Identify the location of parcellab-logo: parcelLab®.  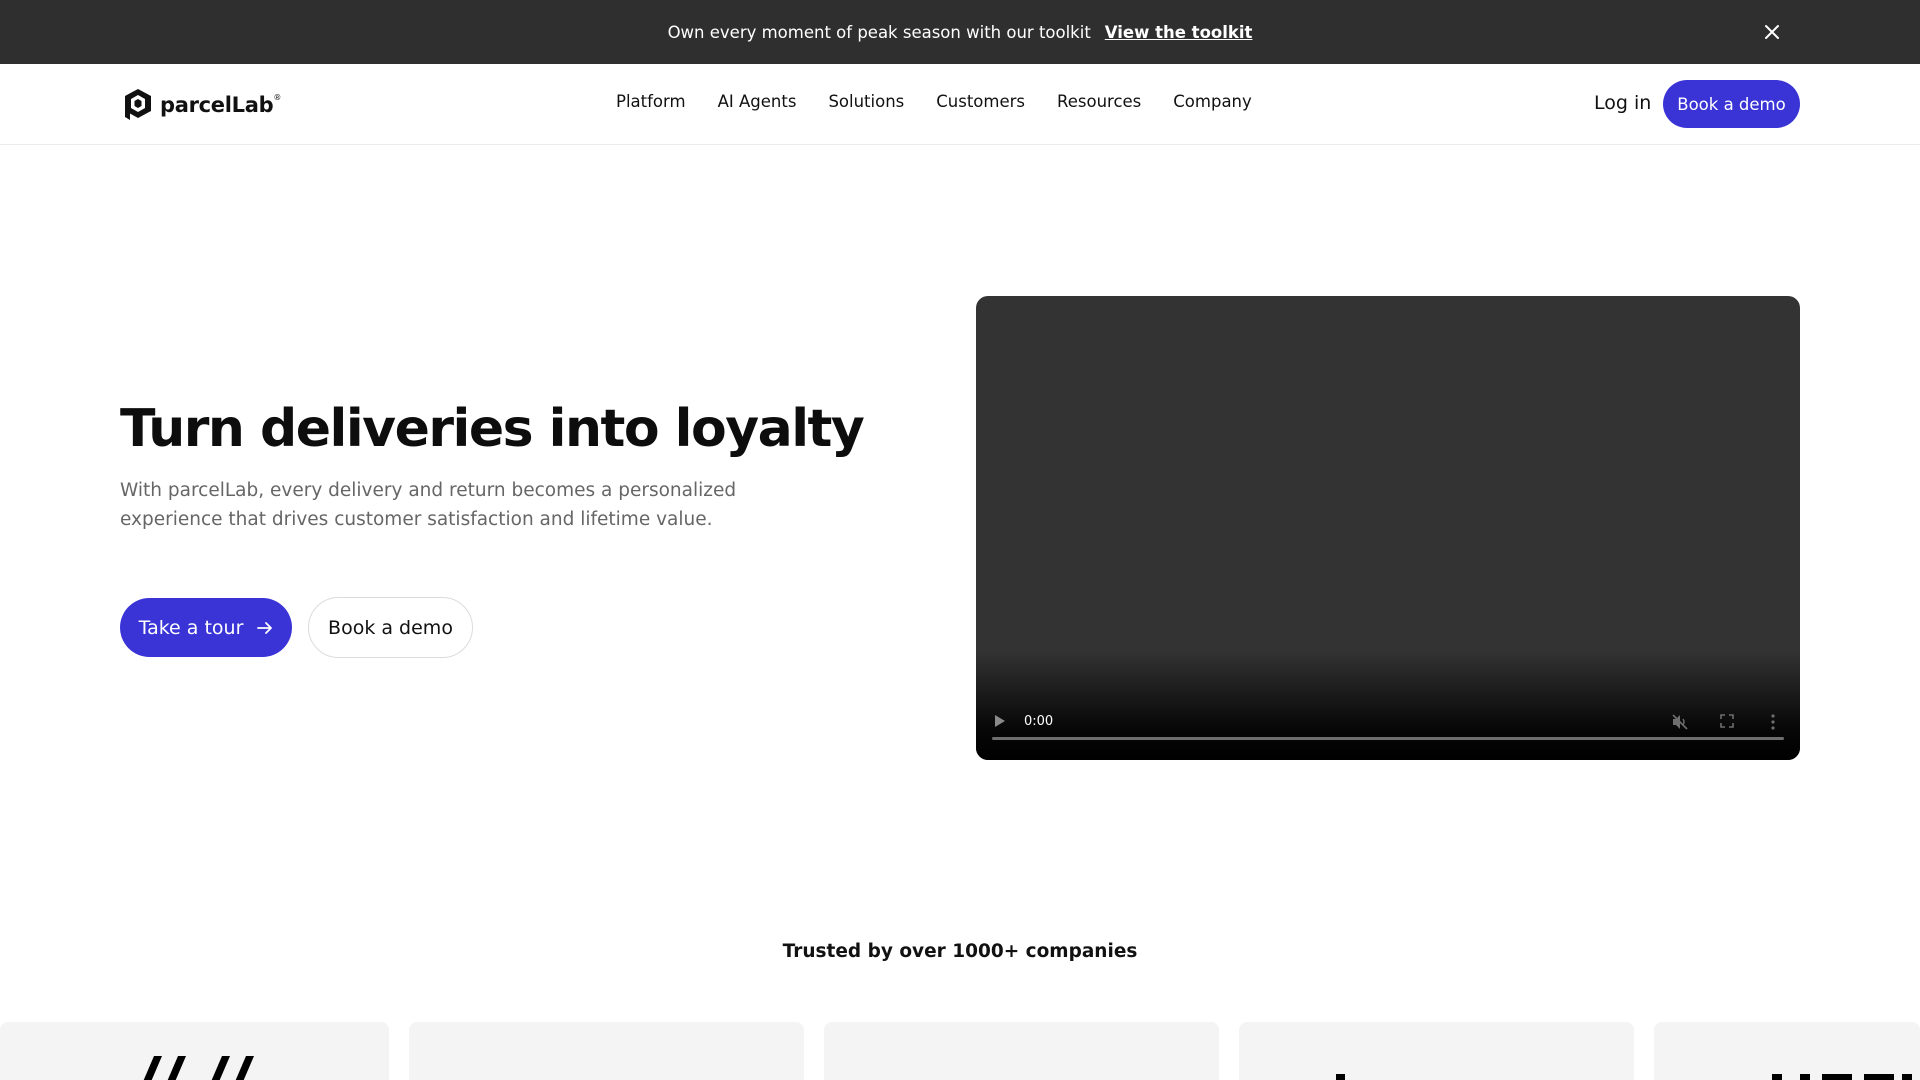
(201, 105).